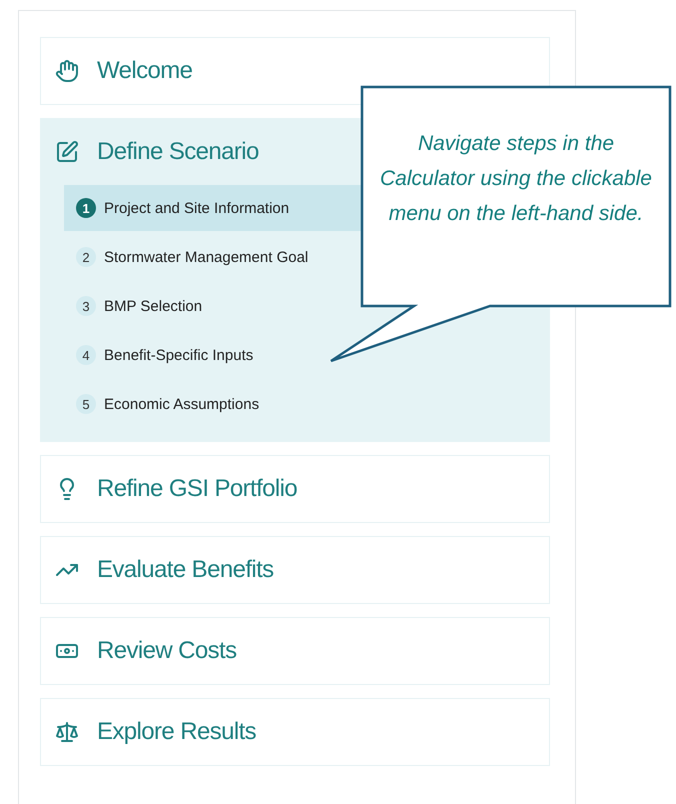 The image size is (676, 804). I want to click on step-item: 3 BMP Selection, so click(306, 306).